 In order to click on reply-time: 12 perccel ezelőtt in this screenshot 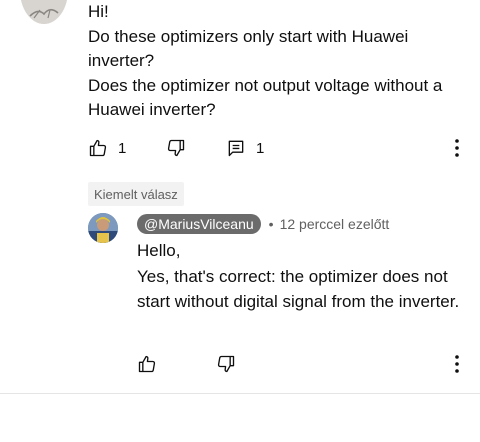, I will do `click(334, 224)`.